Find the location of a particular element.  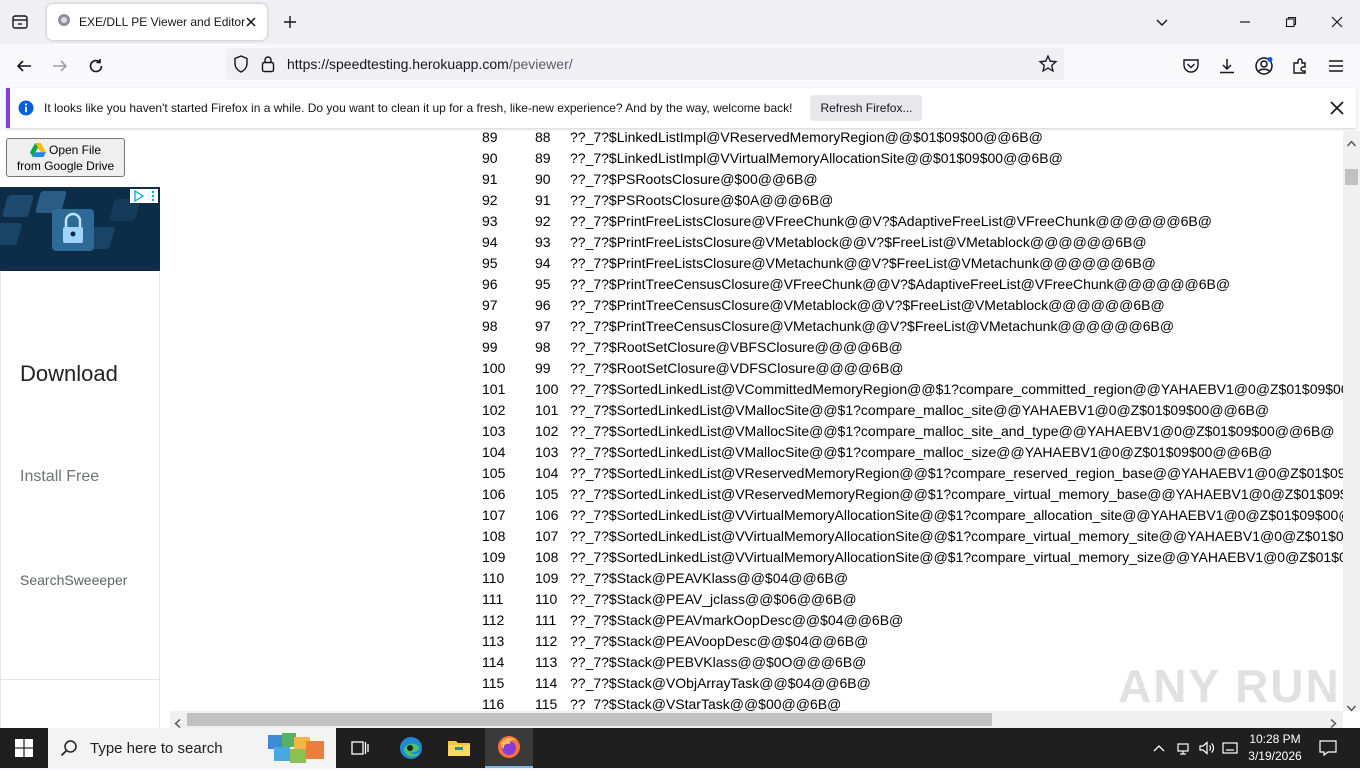

forward-icon is located at coordinates (60, 66).